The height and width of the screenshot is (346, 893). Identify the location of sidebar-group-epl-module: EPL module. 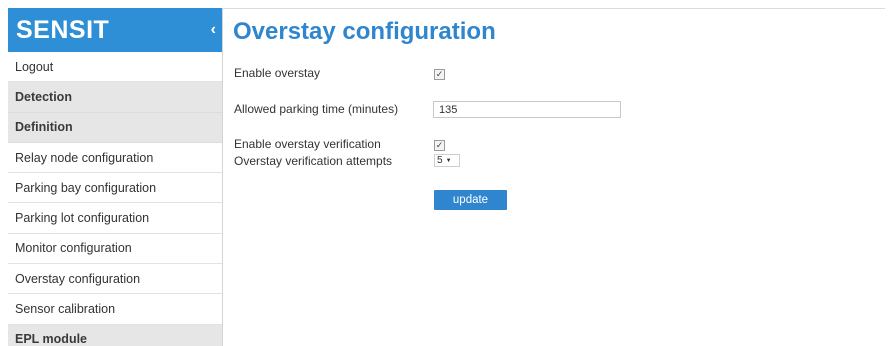
(115, 335).